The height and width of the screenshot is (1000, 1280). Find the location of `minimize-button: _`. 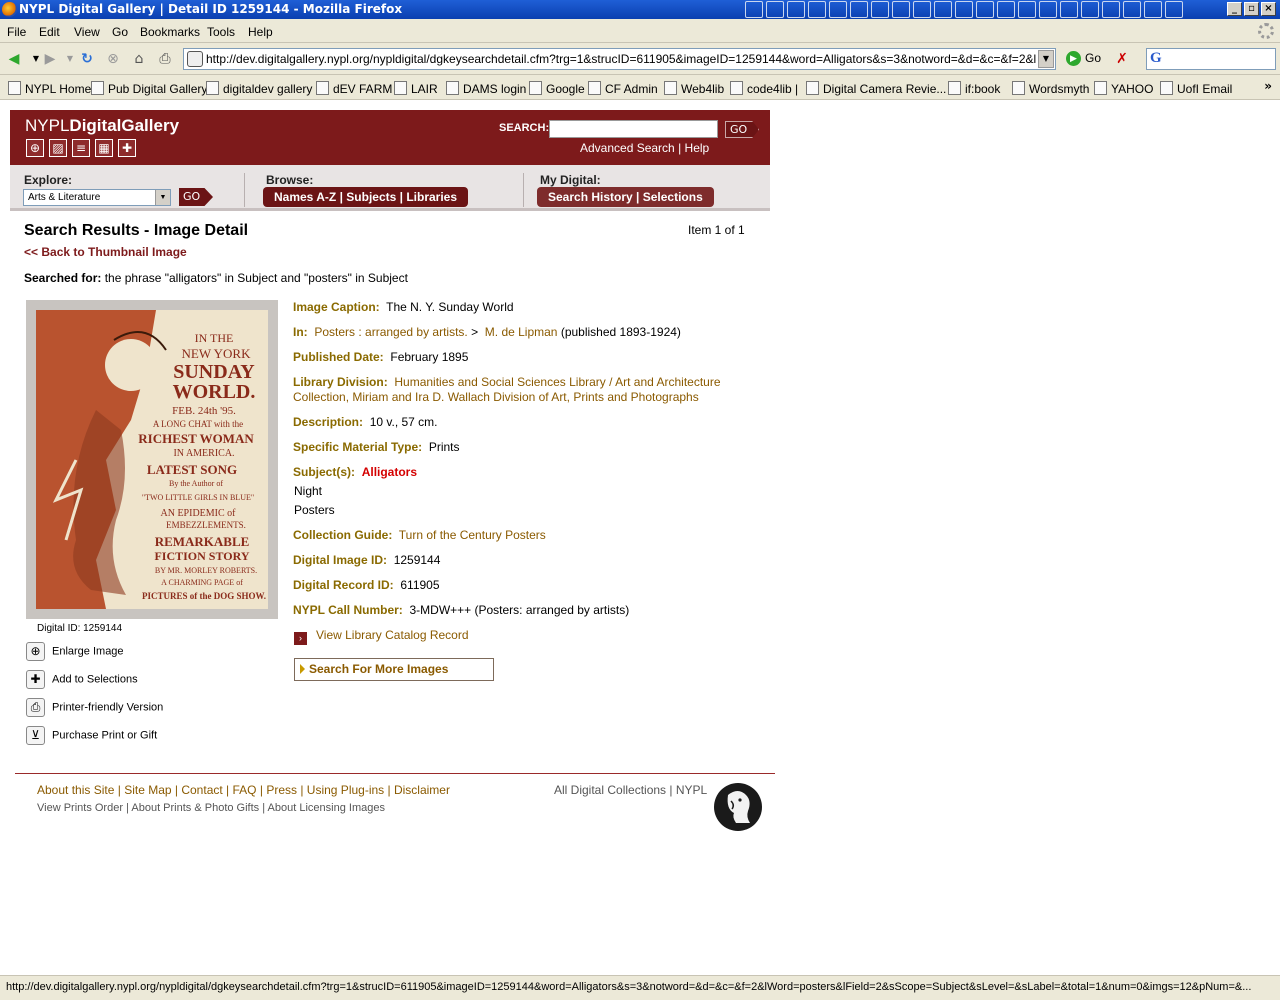

minimize-button: _ is located at coordinates (1234, 9).